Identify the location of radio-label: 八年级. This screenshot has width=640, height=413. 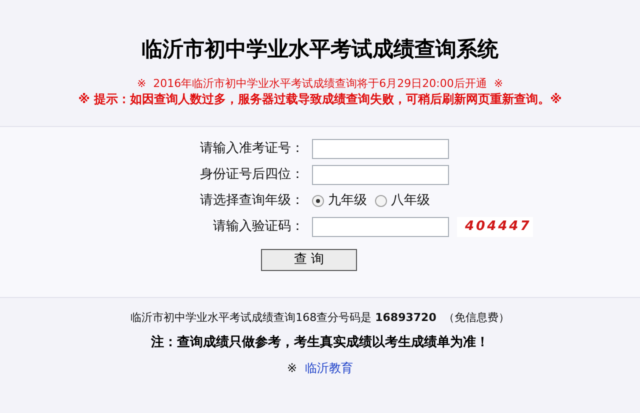
(410, 201).